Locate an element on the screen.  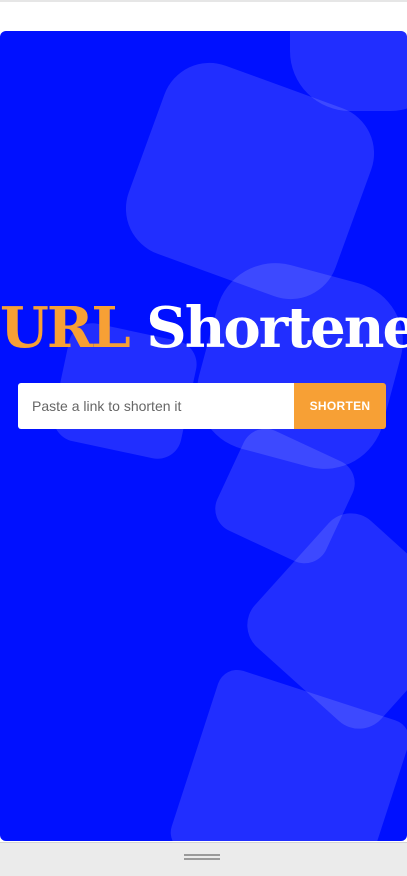
resize-handle-icon is located at coordinates (202, 857).